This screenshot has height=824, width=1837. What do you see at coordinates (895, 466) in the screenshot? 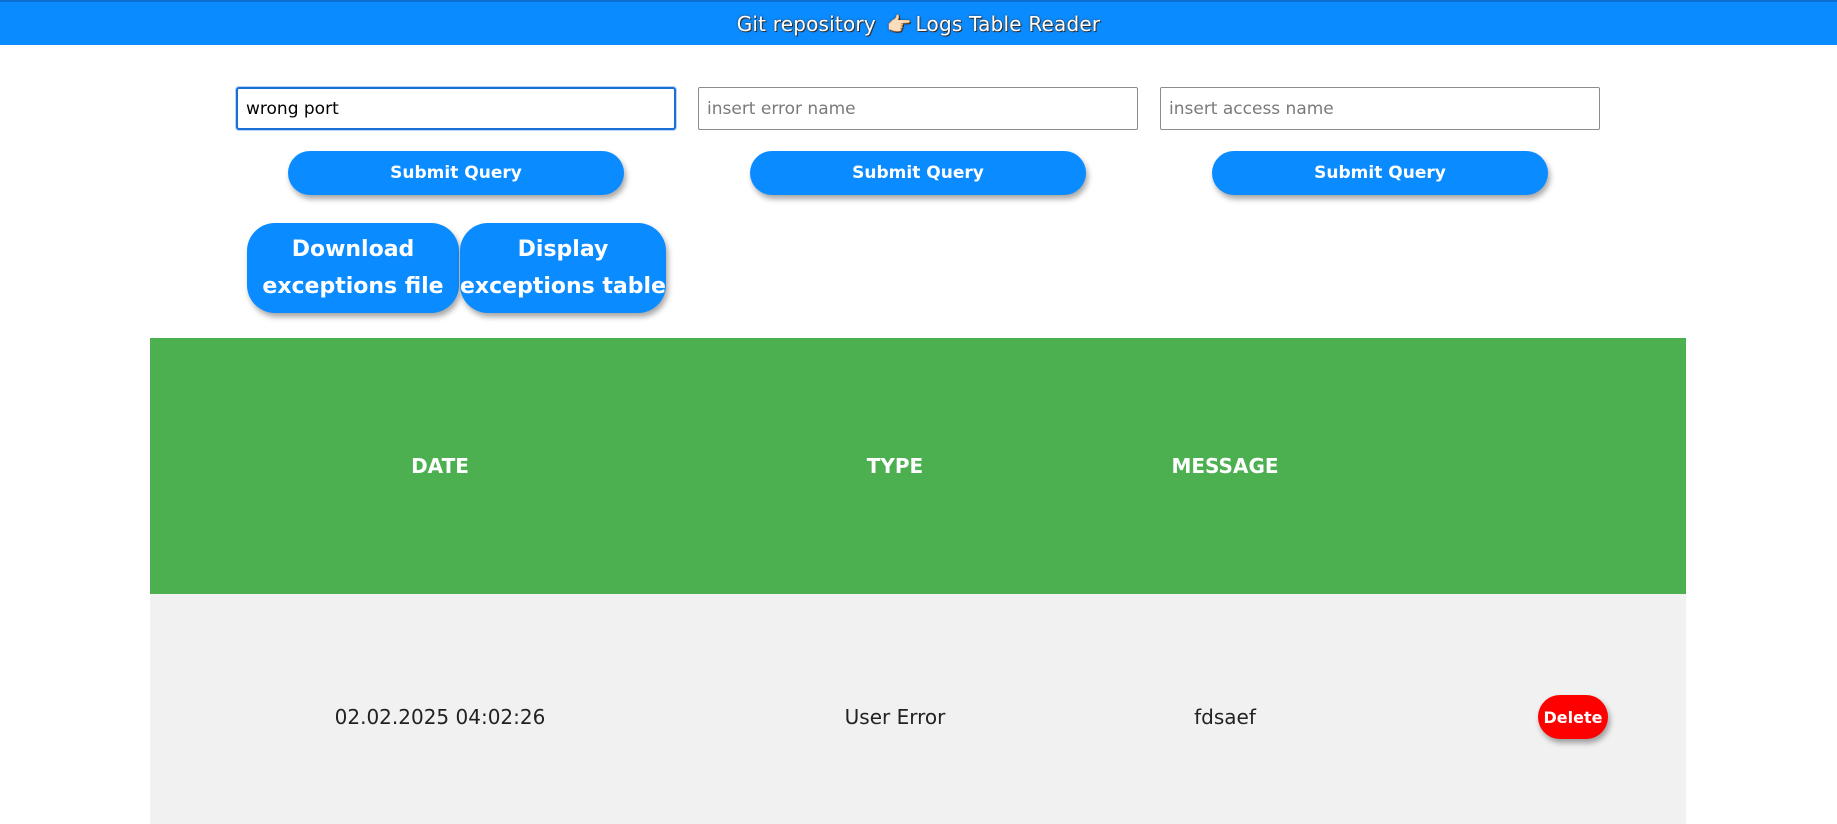
I see `column-header-type: TYPE` at bounding box center [895, 466].